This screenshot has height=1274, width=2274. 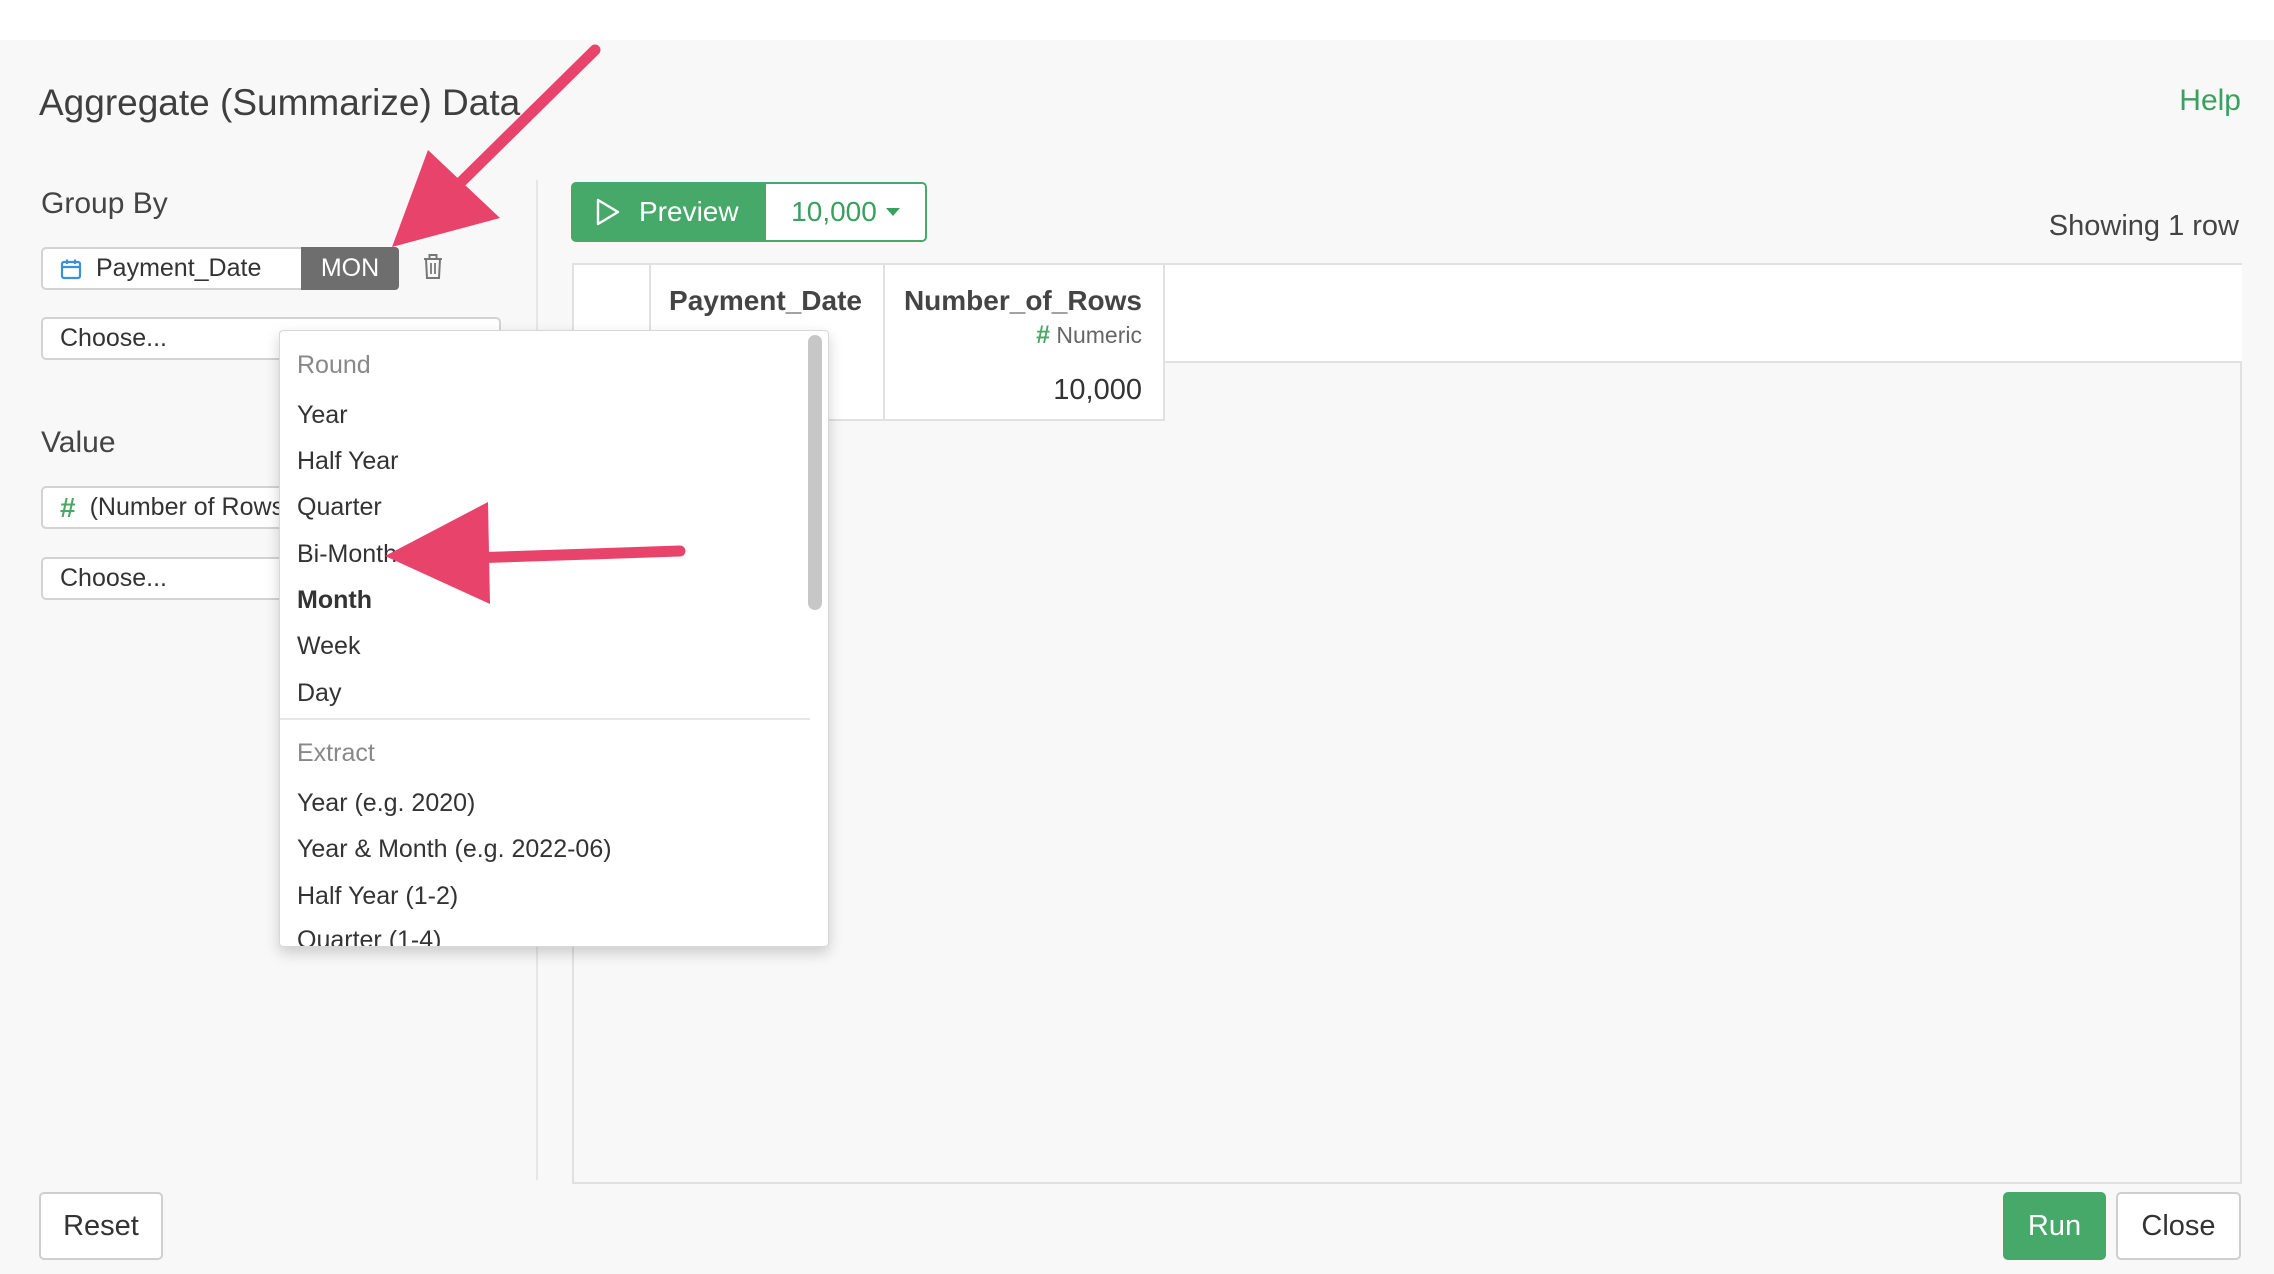 I want to click on play-icon, so click(x=608, y=212).